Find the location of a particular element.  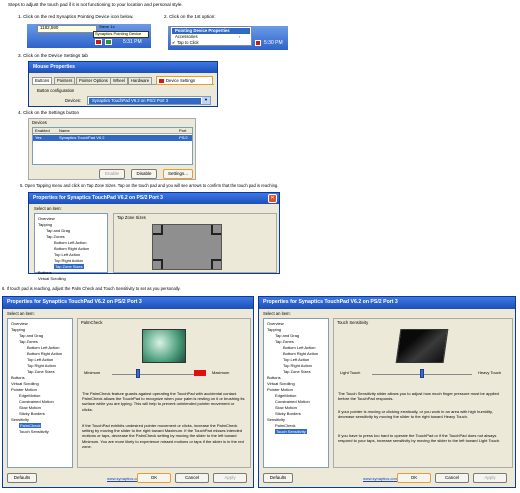

header-enabled: Enabled is located at coordinates (42, 130).